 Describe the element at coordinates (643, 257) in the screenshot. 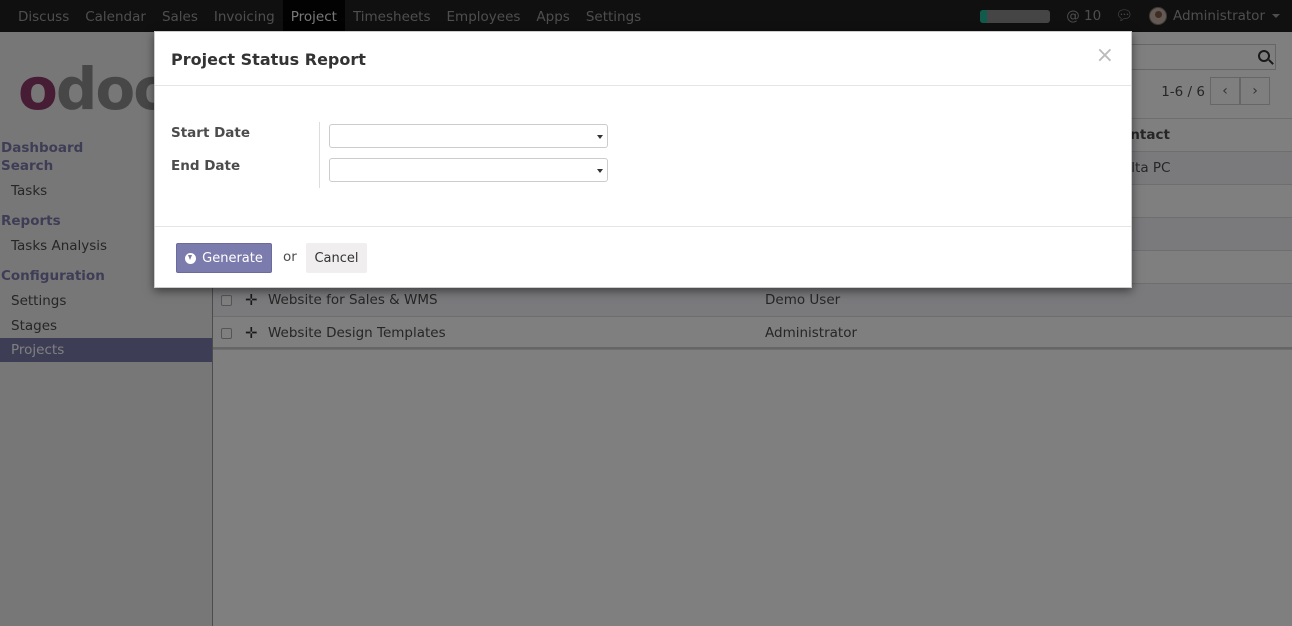

I see `dialog-footer: Generate or Cancel` at that location.